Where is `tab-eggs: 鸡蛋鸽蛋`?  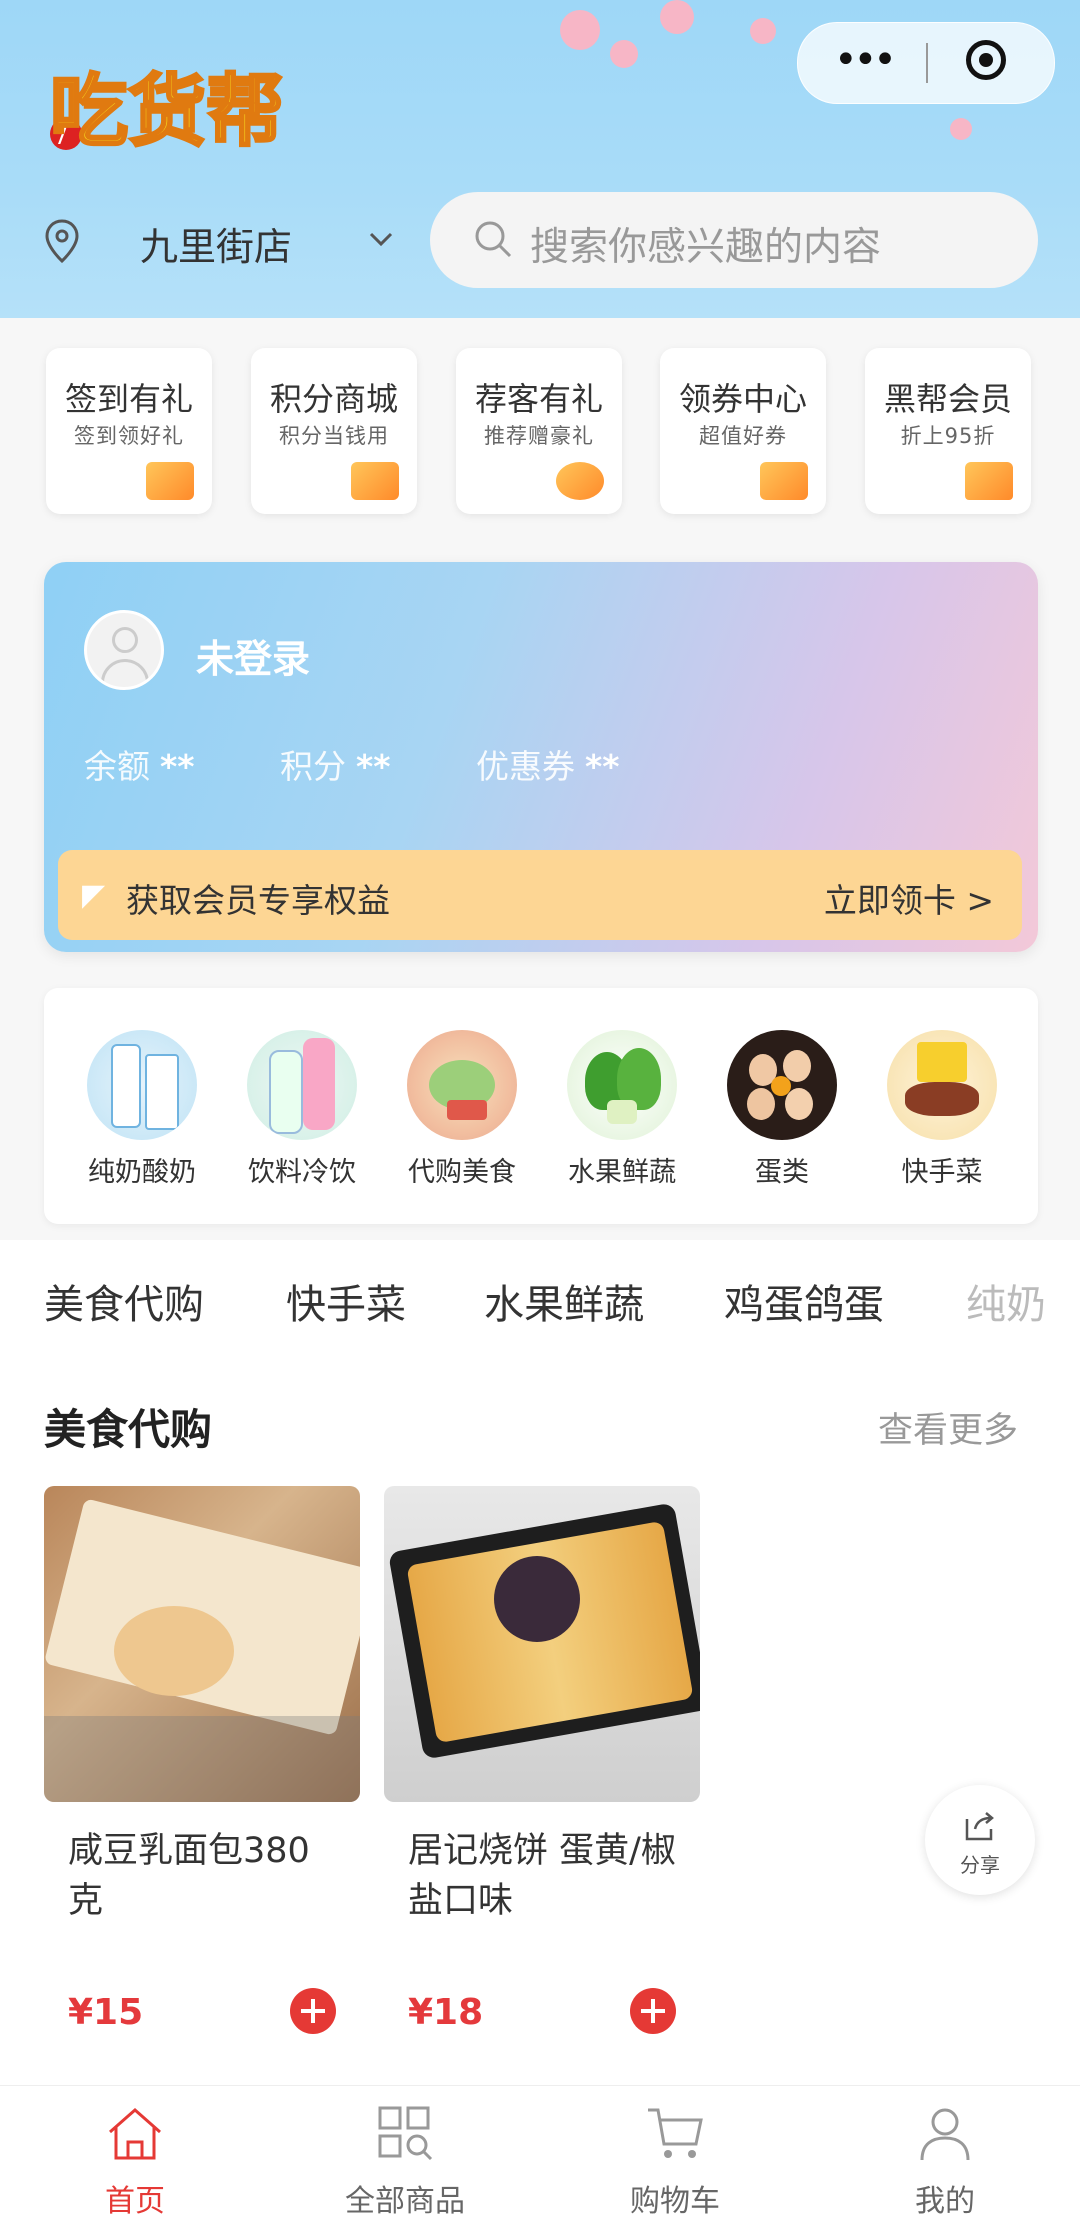
tab-eggs: 鸡蛋鸽蛋 is located at coordinates (804, 1301).